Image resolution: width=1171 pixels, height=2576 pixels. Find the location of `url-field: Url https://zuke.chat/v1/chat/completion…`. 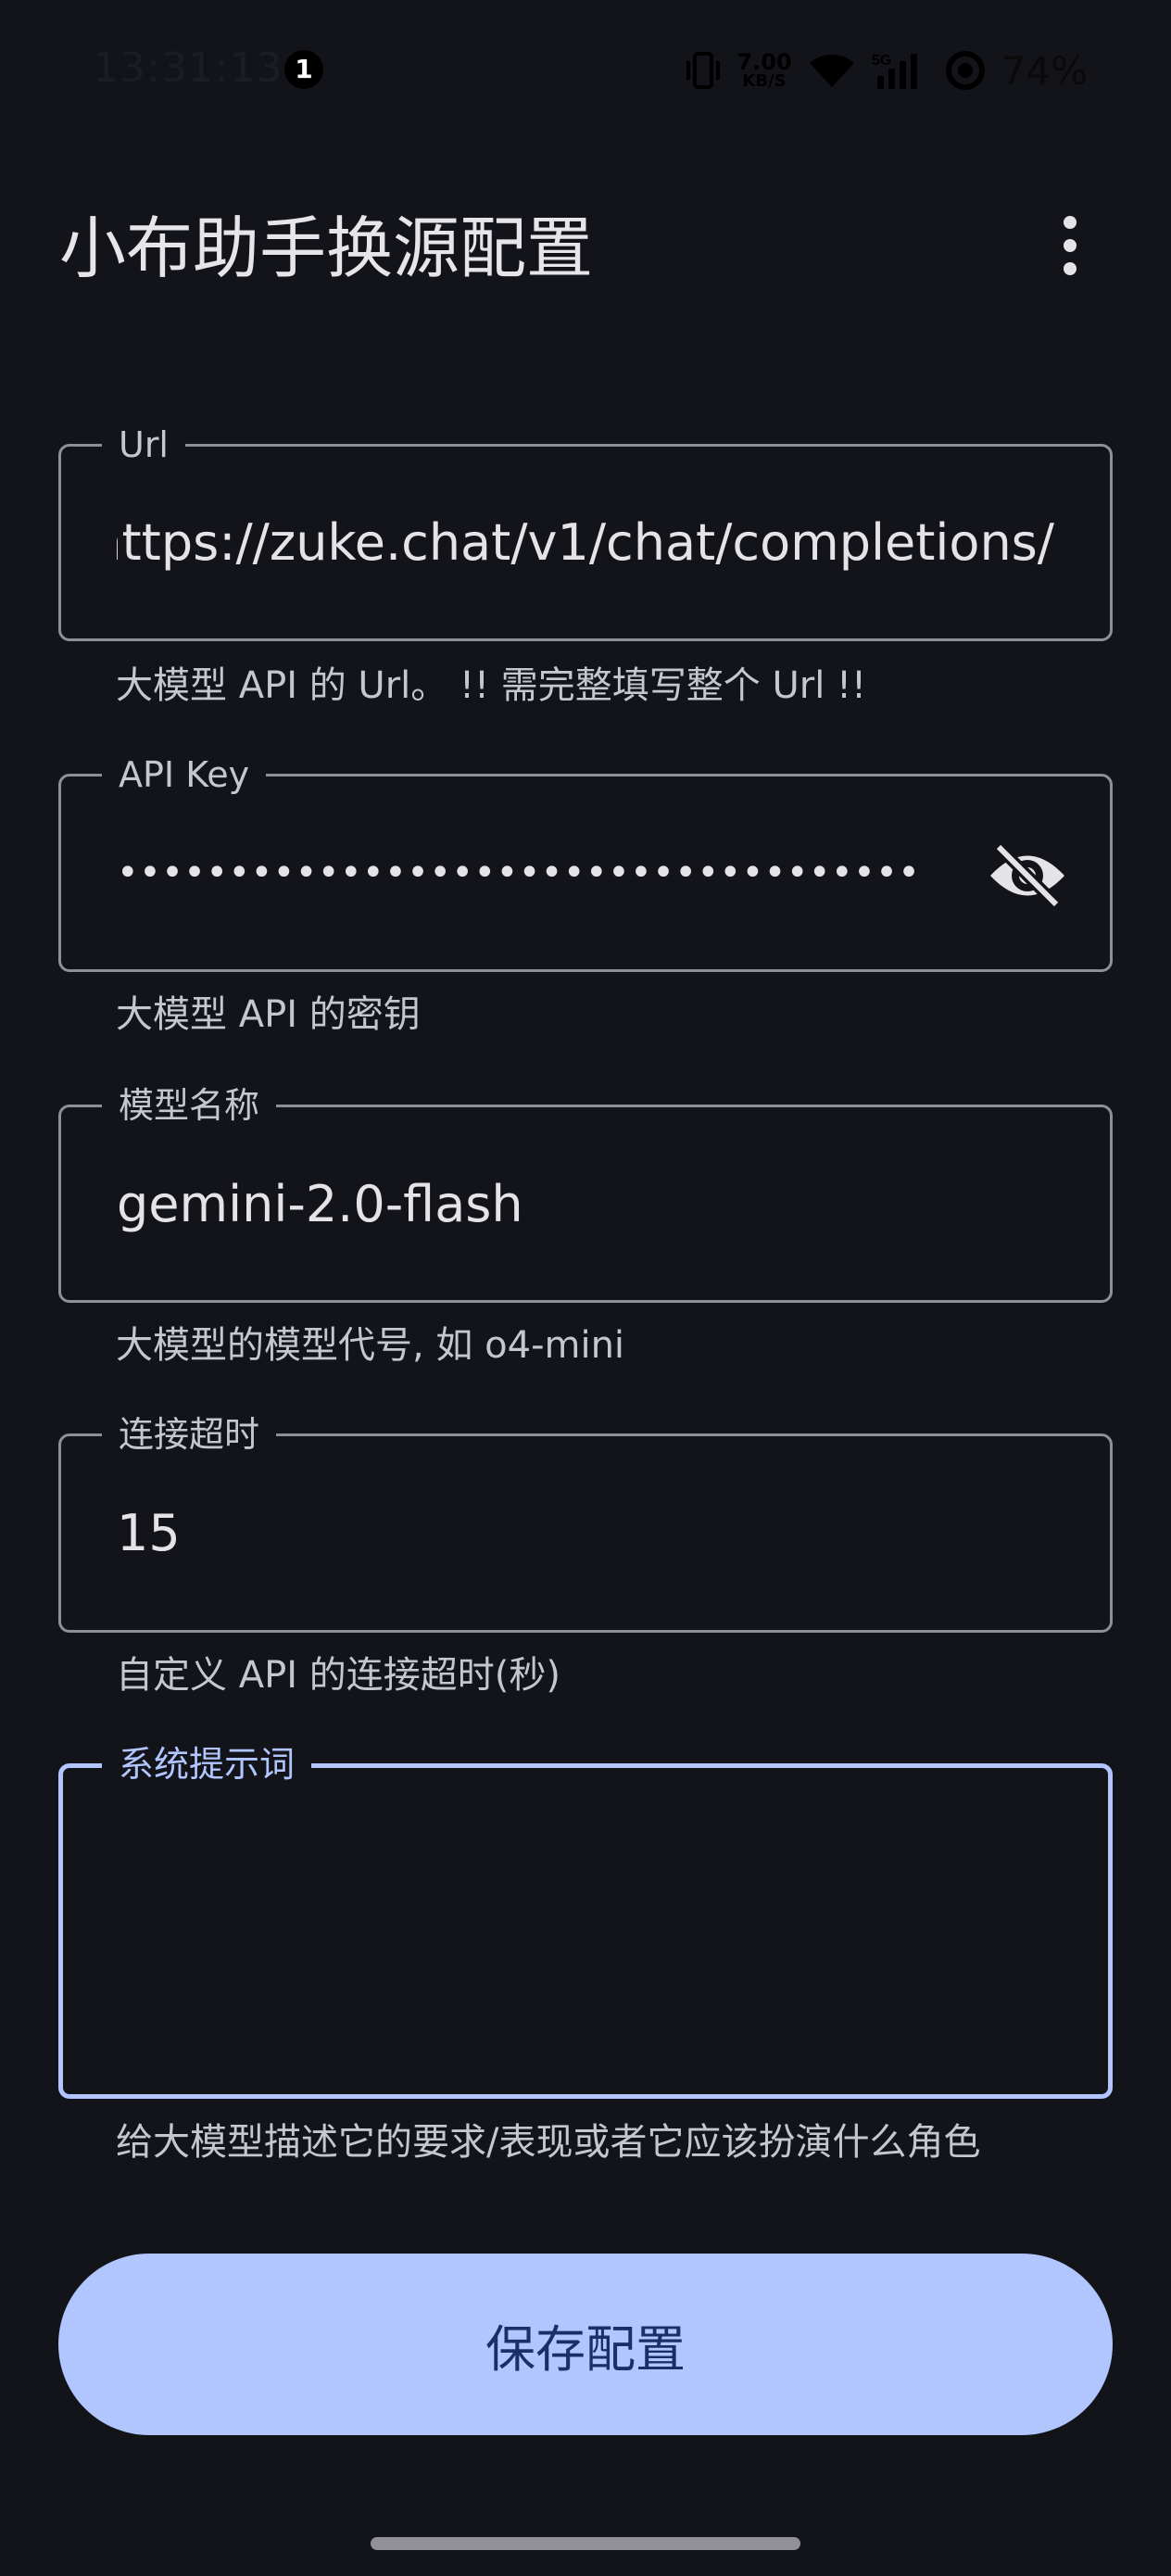

url-field: Url https://zuke.chat/v1/chat/completion… is located at coordinates (585, 532).